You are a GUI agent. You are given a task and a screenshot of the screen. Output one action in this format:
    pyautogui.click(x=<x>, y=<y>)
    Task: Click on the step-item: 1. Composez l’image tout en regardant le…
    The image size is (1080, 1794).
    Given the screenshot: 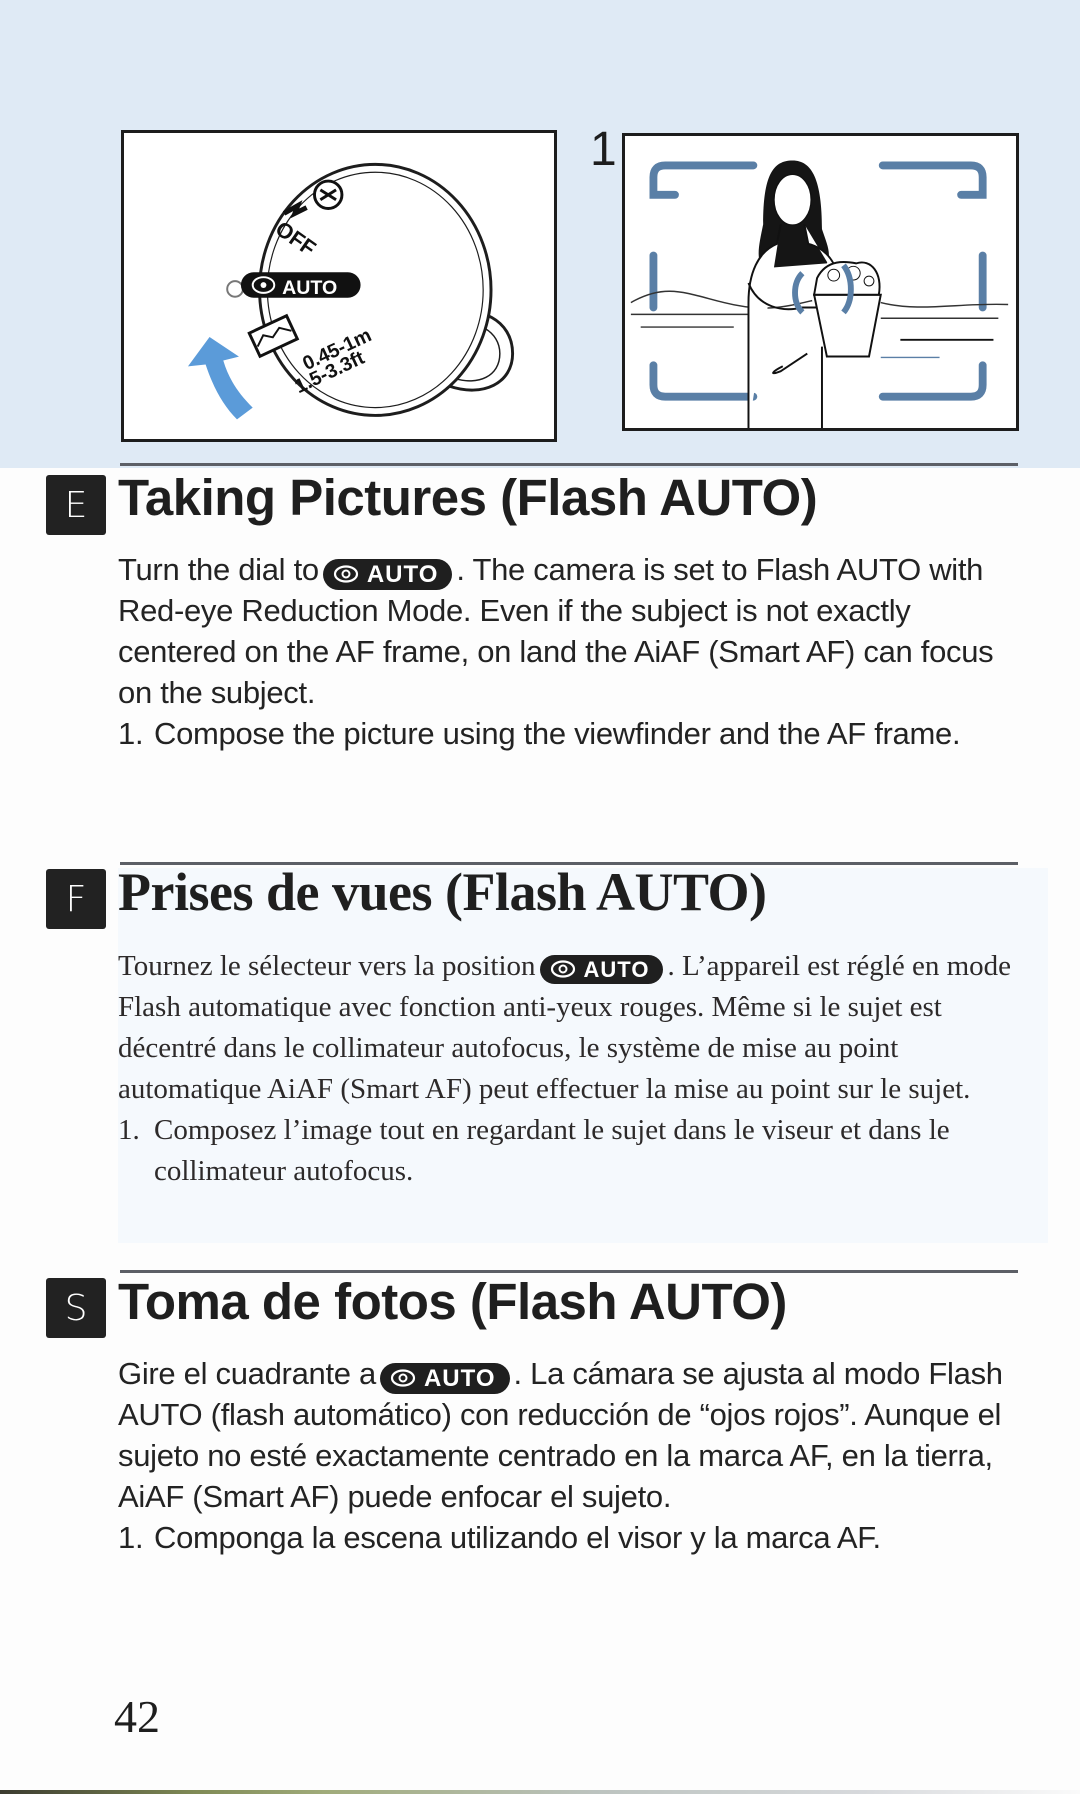 What is the action you would take?
    pyautogui.click(x=534, y=1150)
    